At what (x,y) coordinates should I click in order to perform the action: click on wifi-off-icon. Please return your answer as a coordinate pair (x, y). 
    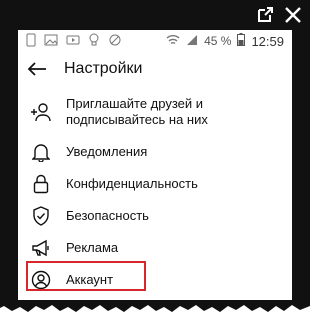
    Looking at the image, I should click on (115, 41).